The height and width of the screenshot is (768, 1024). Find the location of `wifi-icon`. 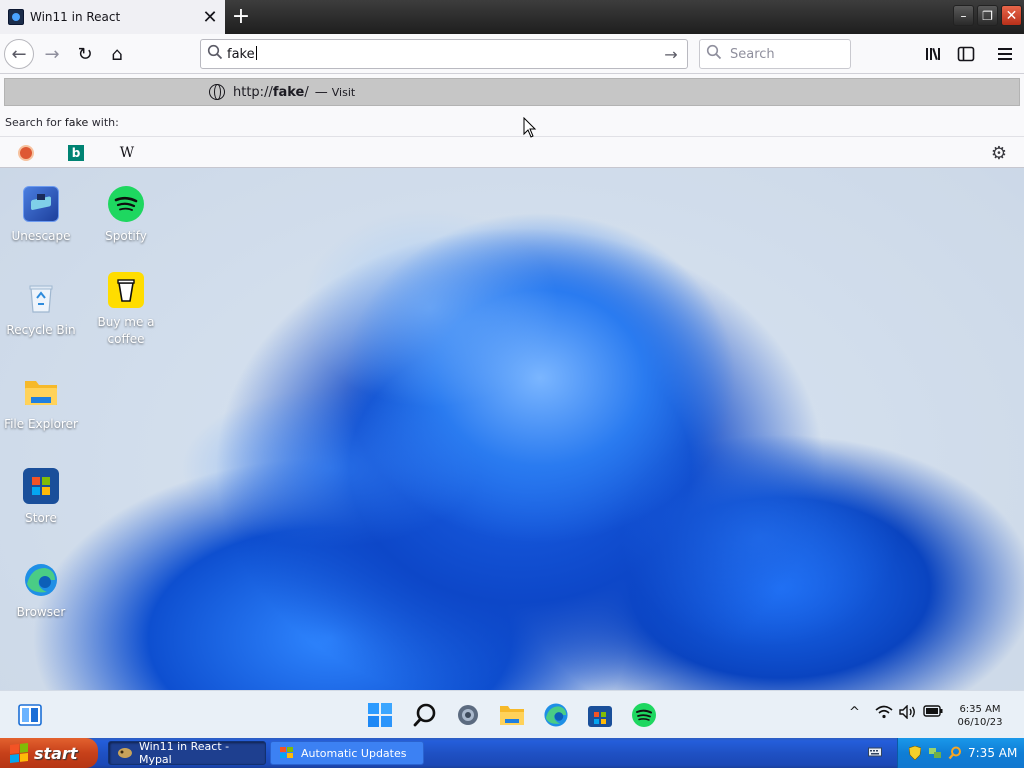

wifi-icon is located at coordinates (884, 714).